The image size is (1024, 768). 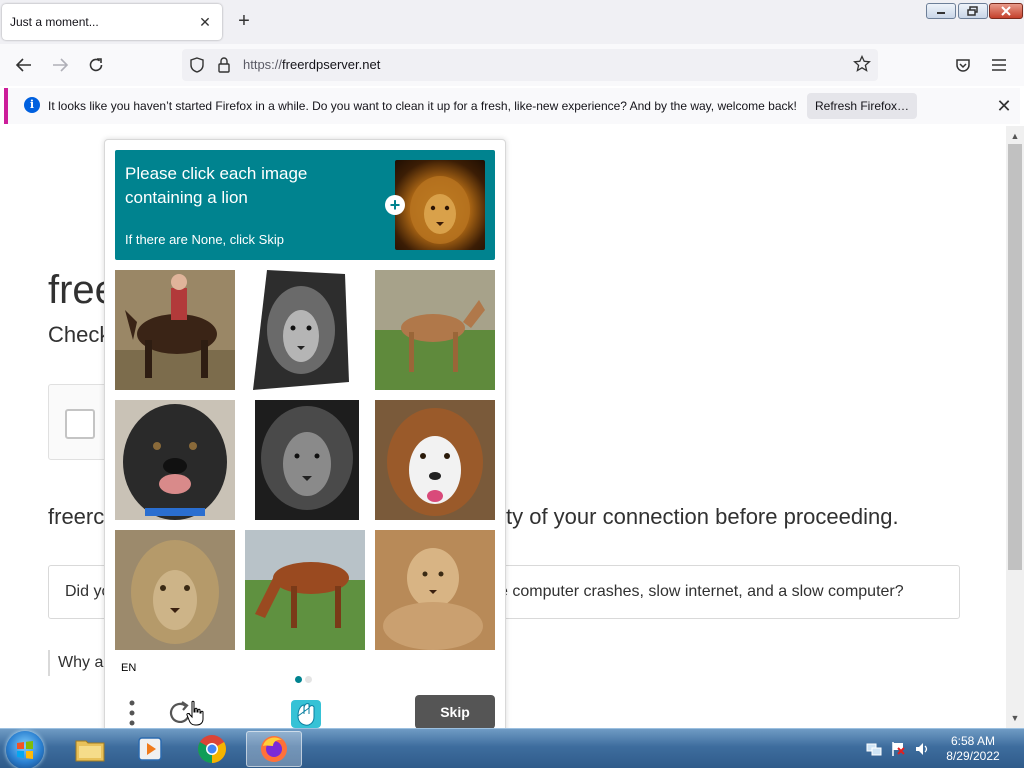 I want to click on clock-date: 8/29/2022, so click(x=973, y=756).